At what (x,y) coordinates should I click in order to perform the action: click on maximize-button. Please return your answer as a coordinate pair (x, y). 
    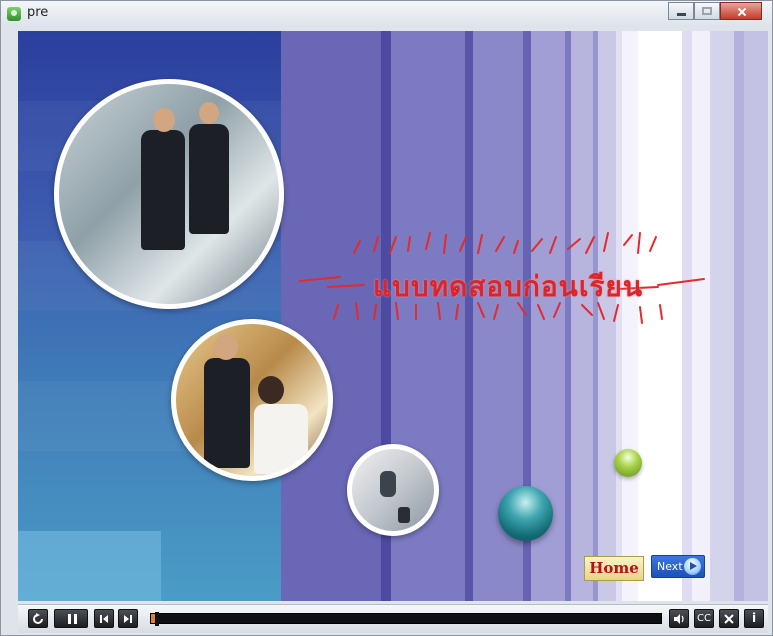
    Looking at the image, I should click on (707, 11).